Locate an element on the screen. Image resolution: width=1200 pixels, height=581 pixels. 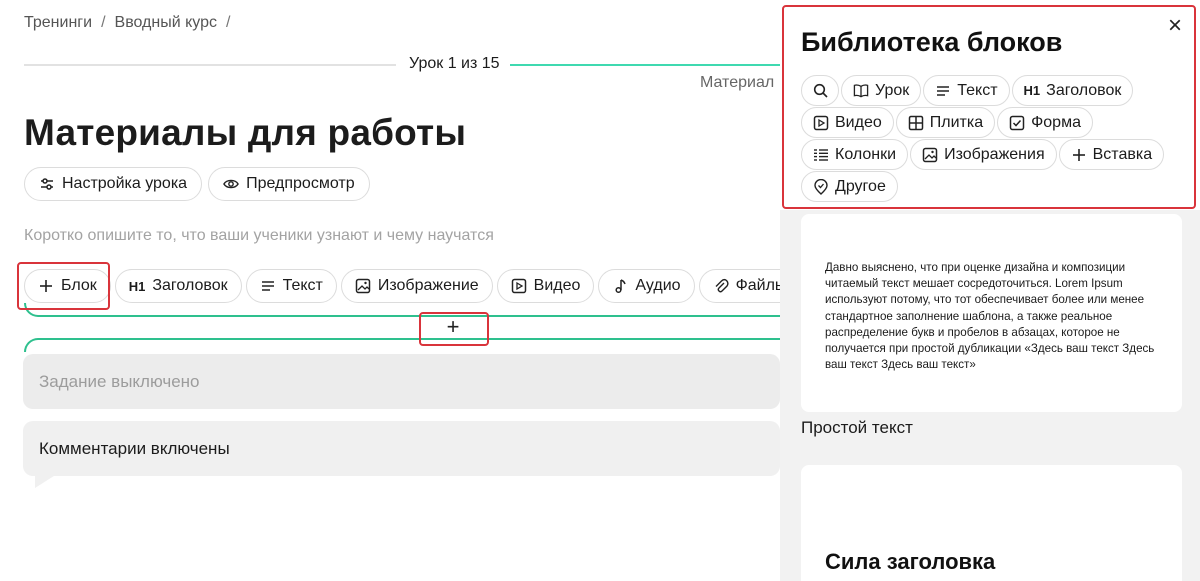
material-label: Материал is located at coordinates (737, 82).